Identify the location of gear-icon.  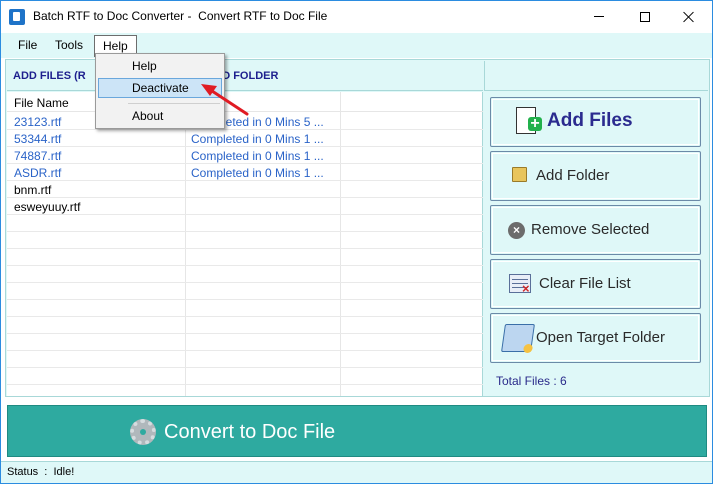
(143, 432).